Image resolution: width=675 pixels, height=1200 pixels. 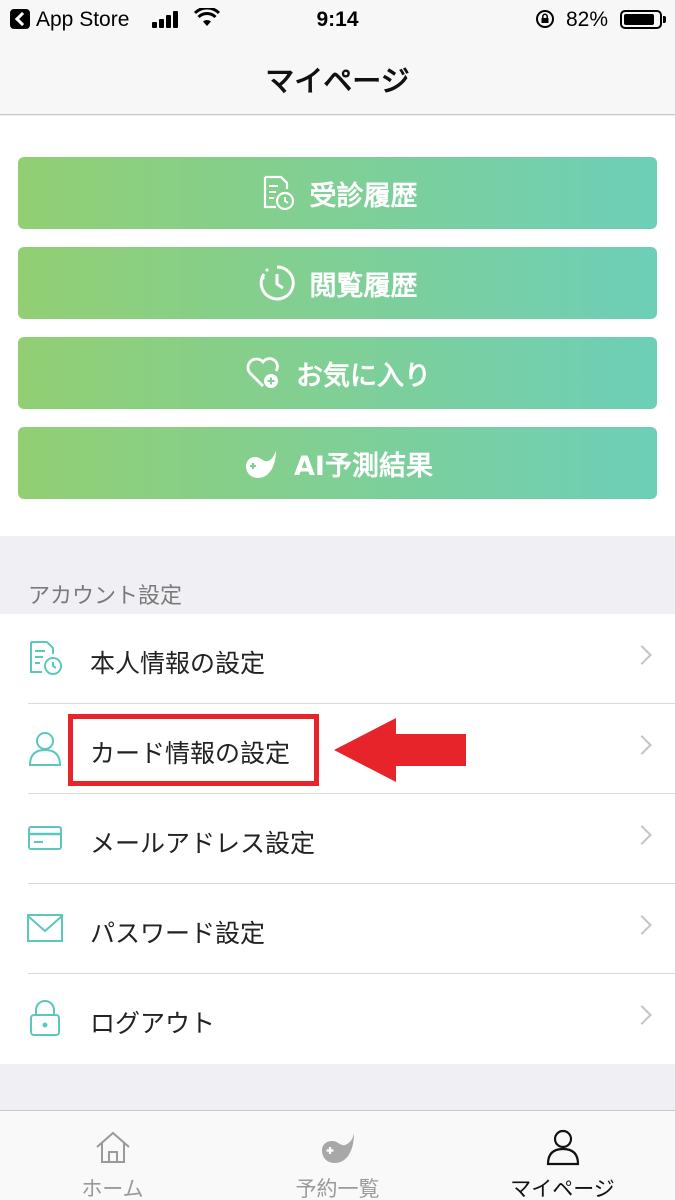 I want to click on envelope-icon, so click(x=45, y=928).